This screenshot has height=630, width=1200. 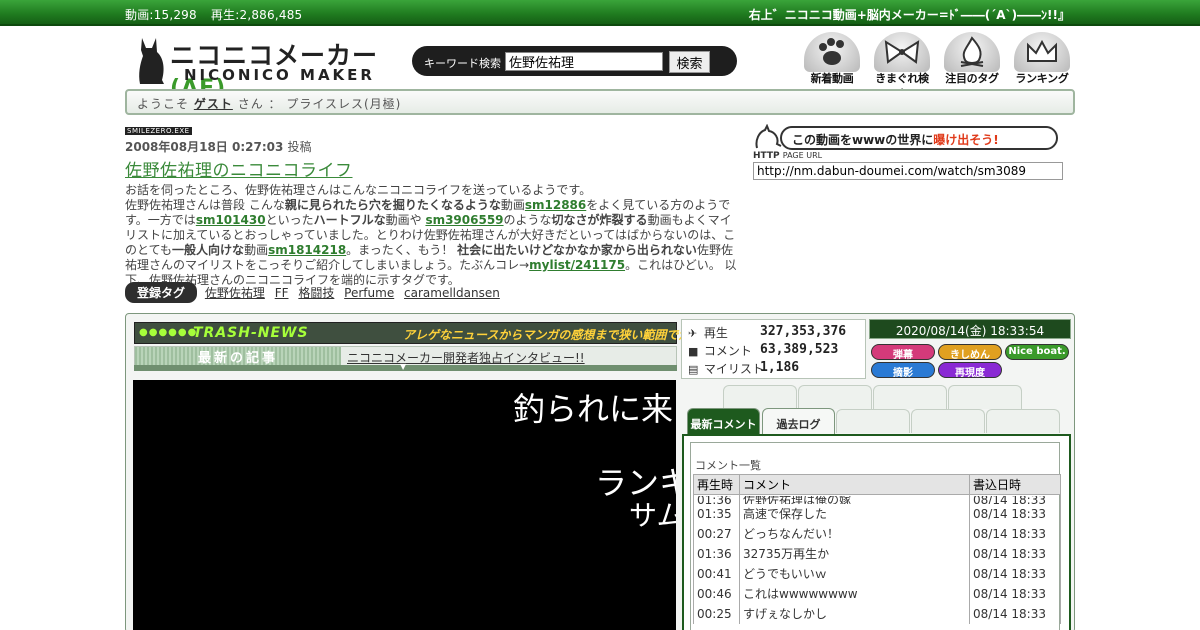 I want to click on satsuei-button: 摘影, so click(x=903, y=370).